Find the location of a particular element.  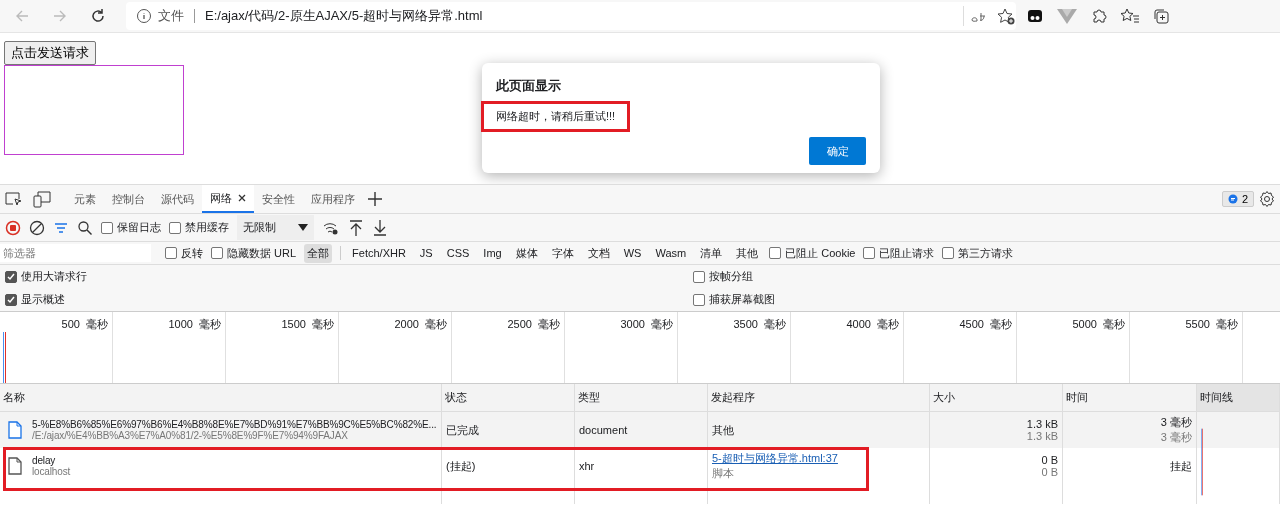

timeline-tick-label: 1000 毫秒 is located at coordinates (169, 347).